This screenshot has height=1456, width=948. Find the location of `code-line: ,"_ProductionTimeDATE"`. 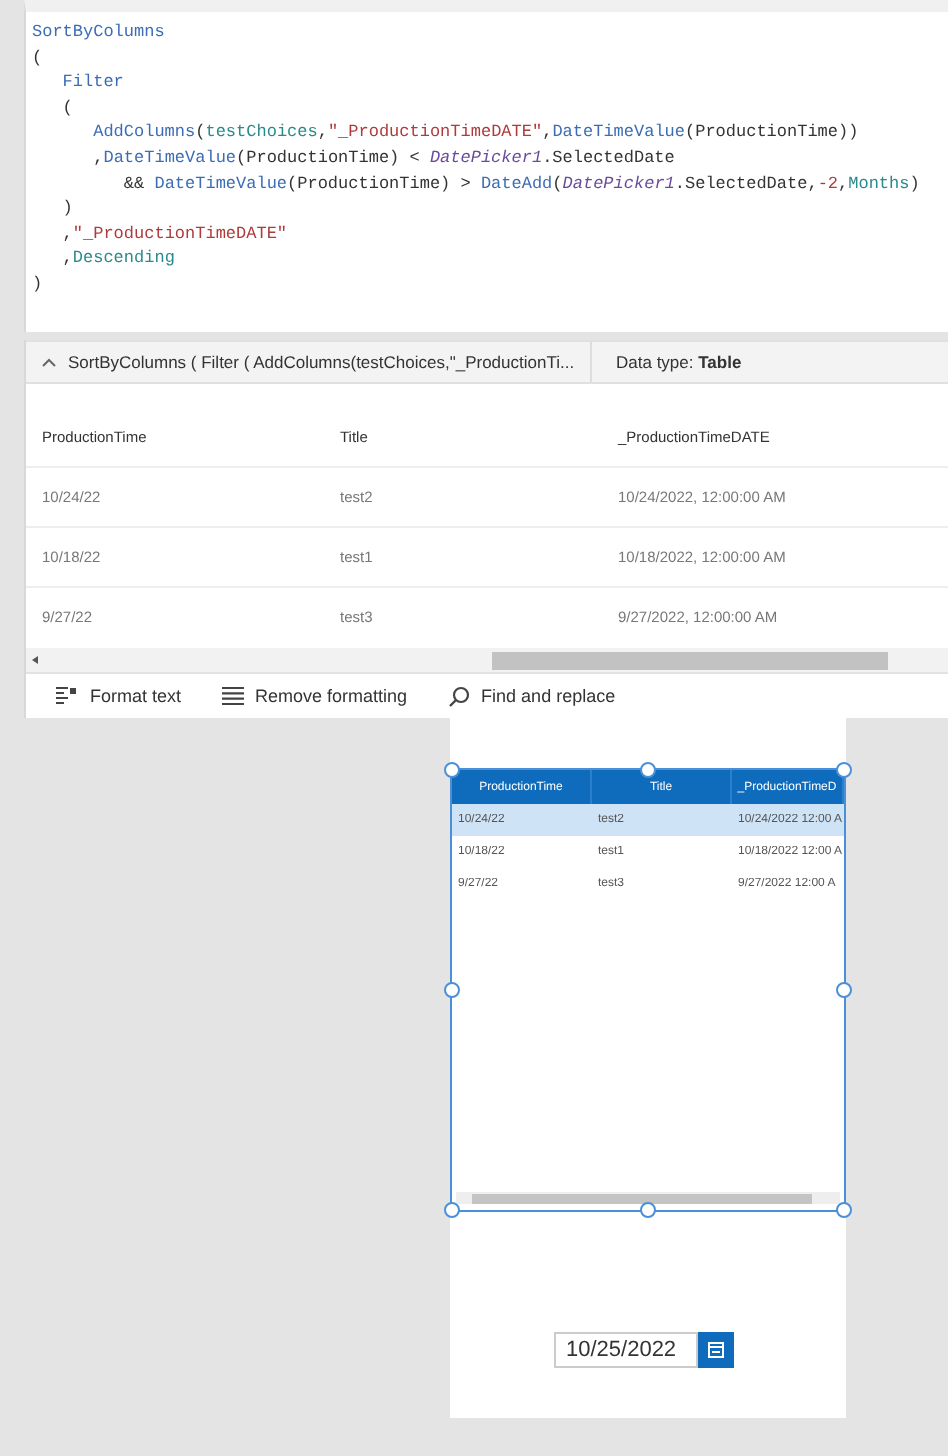

code-line: ,"_ProductionTimeDATE" is located at coordinates (174, 234).